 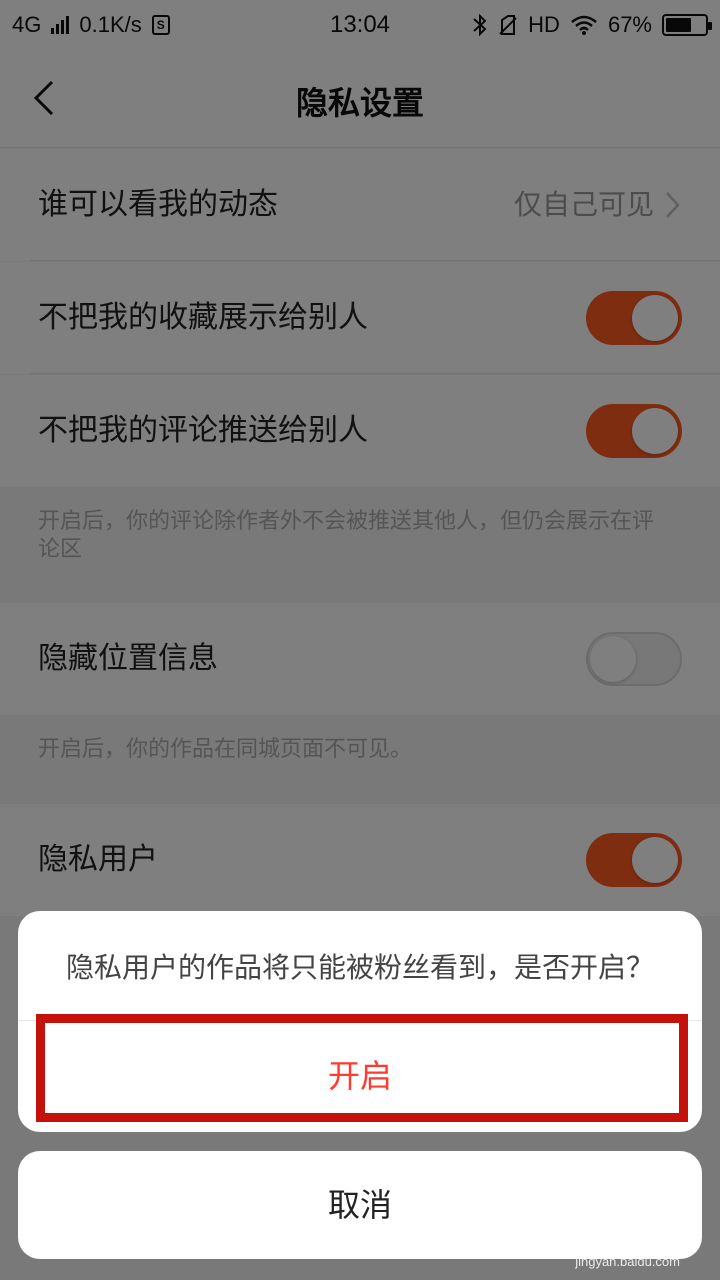 What do you see at coordinates (360, 966) in the screenshot?
I see `dialog-message: 隐私用户的作品将只能被粉丝看到，是否开启？` at bounding box center [360, 966].